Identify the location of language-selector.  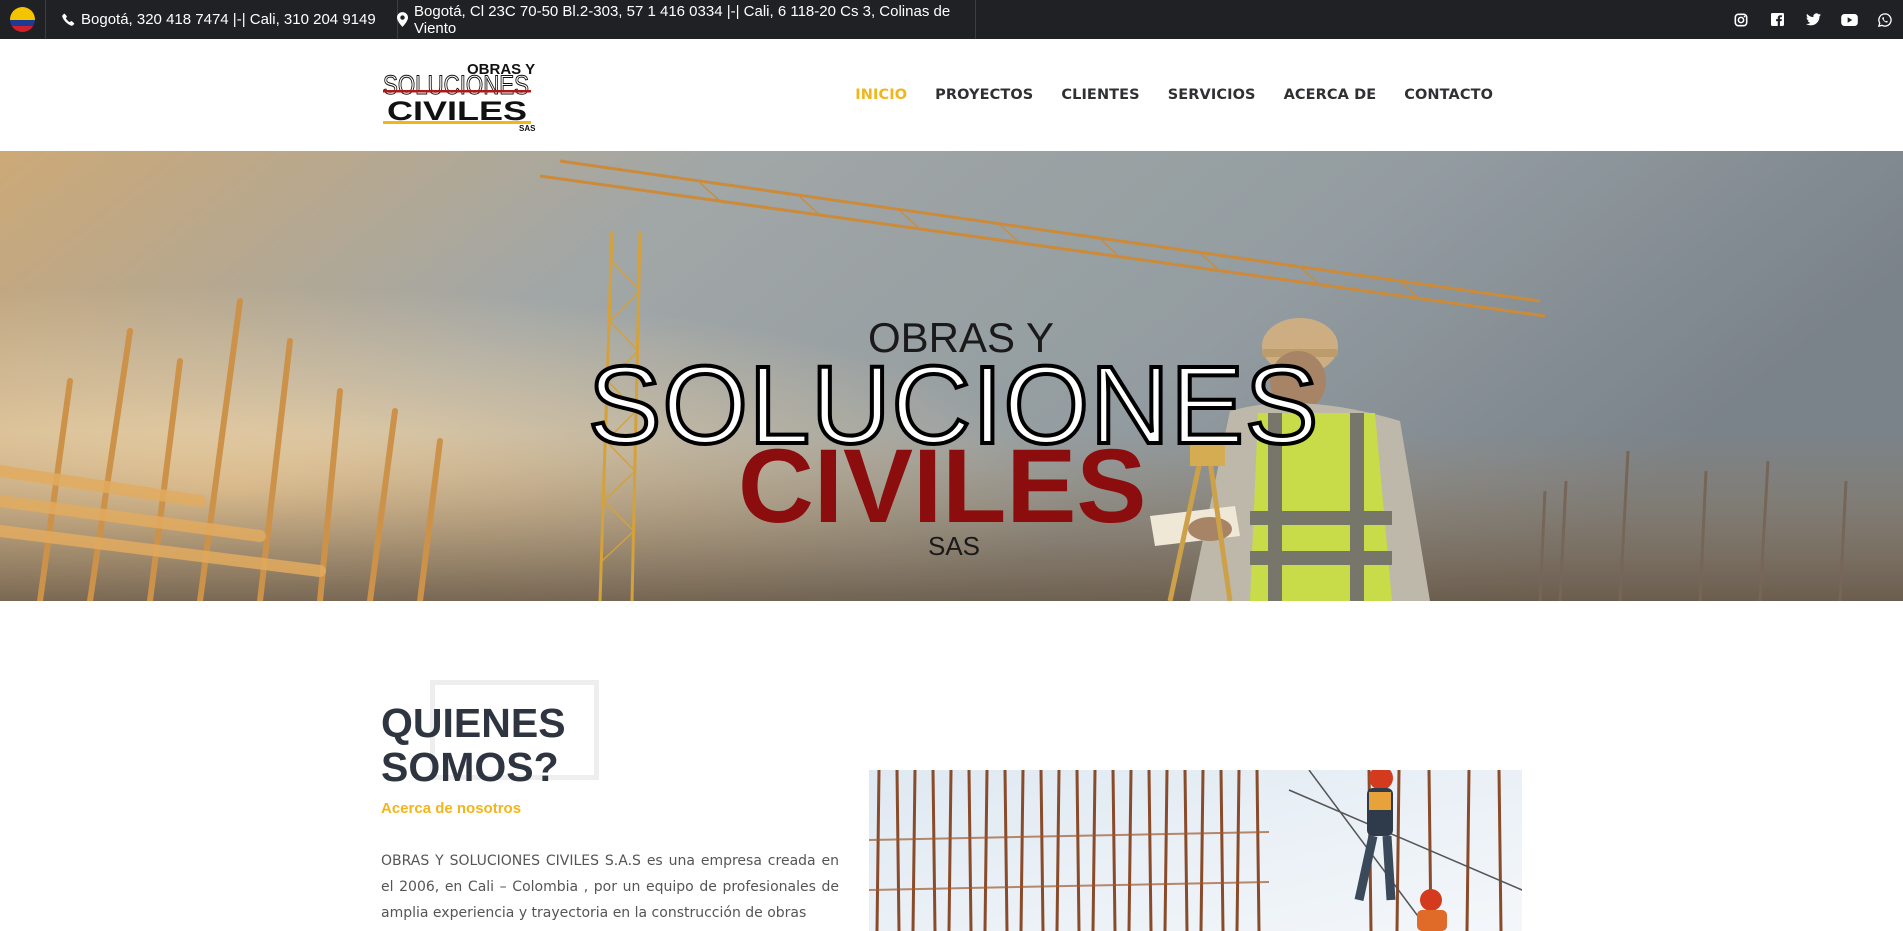
(23, 19).